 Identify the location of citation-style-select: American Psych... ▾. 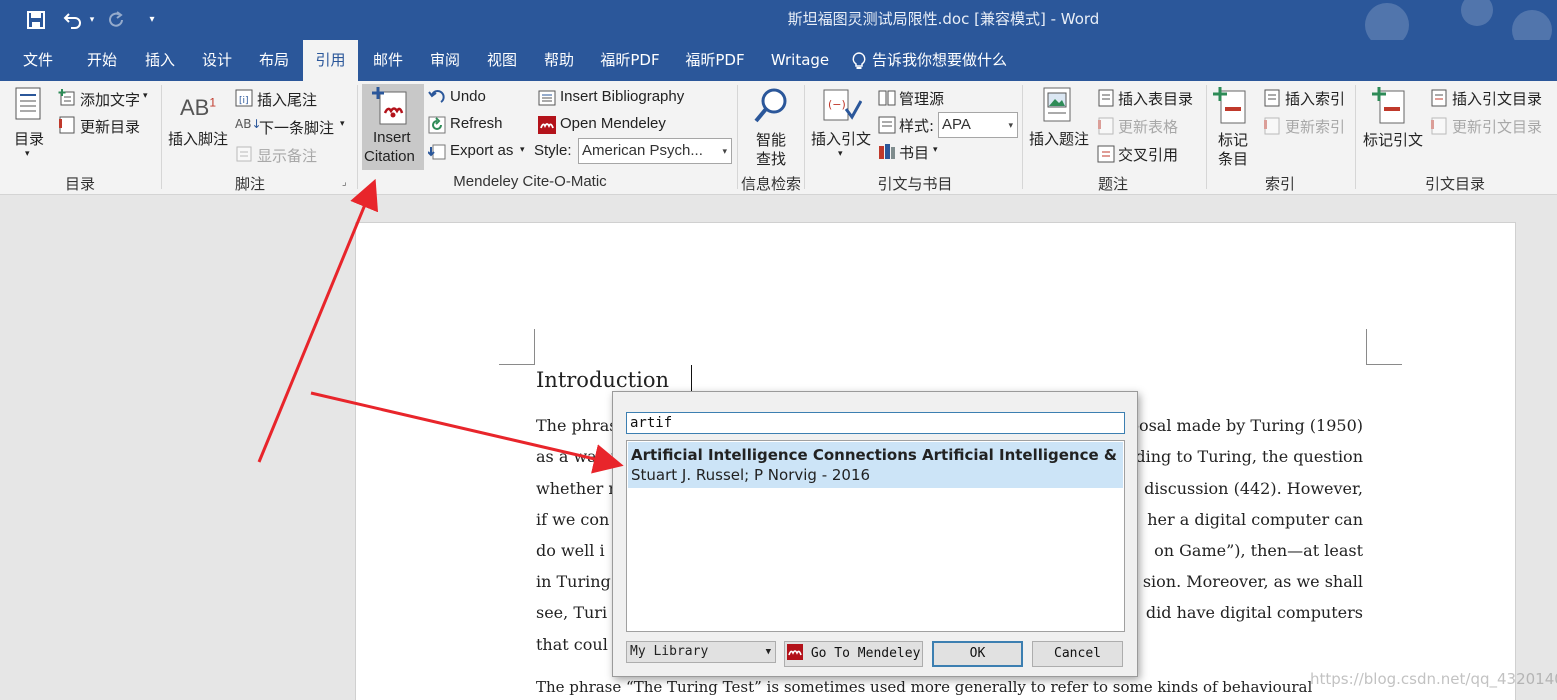
(655, 151).